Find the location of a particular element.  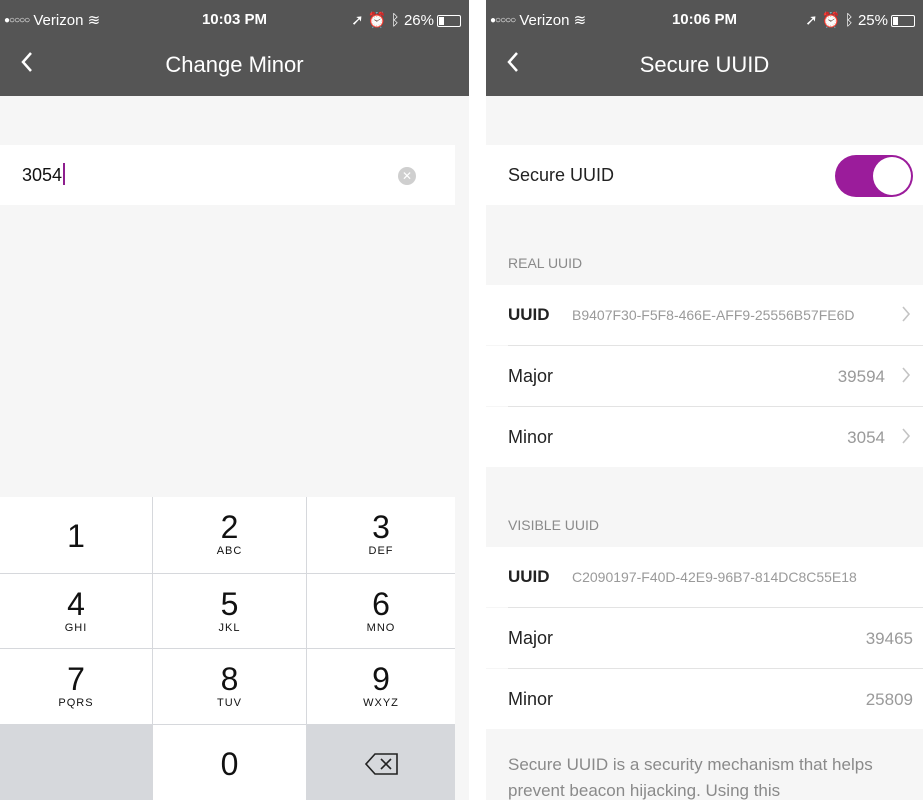

key-5: 5 JKL is located at coordinates (229, 611).